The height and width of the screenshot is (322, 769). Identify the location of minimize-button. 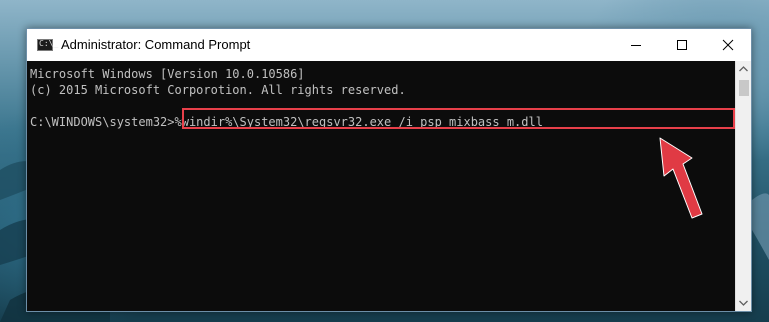
(636, 45).